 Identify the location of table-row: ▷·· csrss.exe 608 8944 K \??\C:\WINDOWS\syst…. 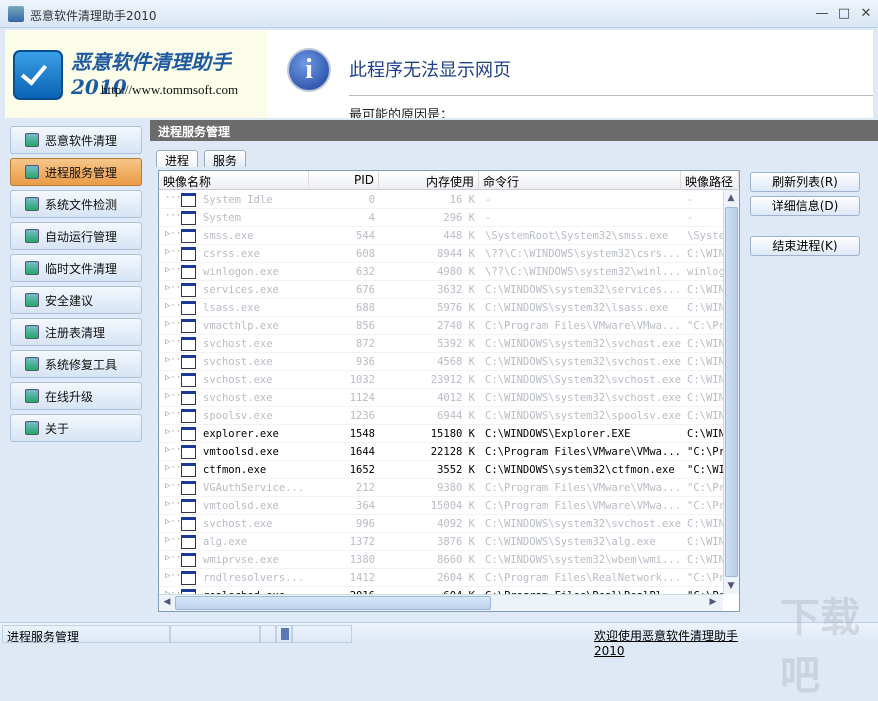
(441, 254).